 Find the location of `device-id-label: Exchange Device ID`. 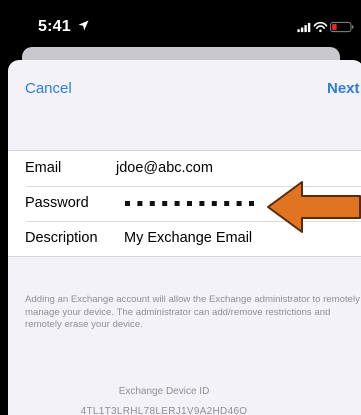

device-id-label: Exchange Device ID is located at coordinates (164, 391).